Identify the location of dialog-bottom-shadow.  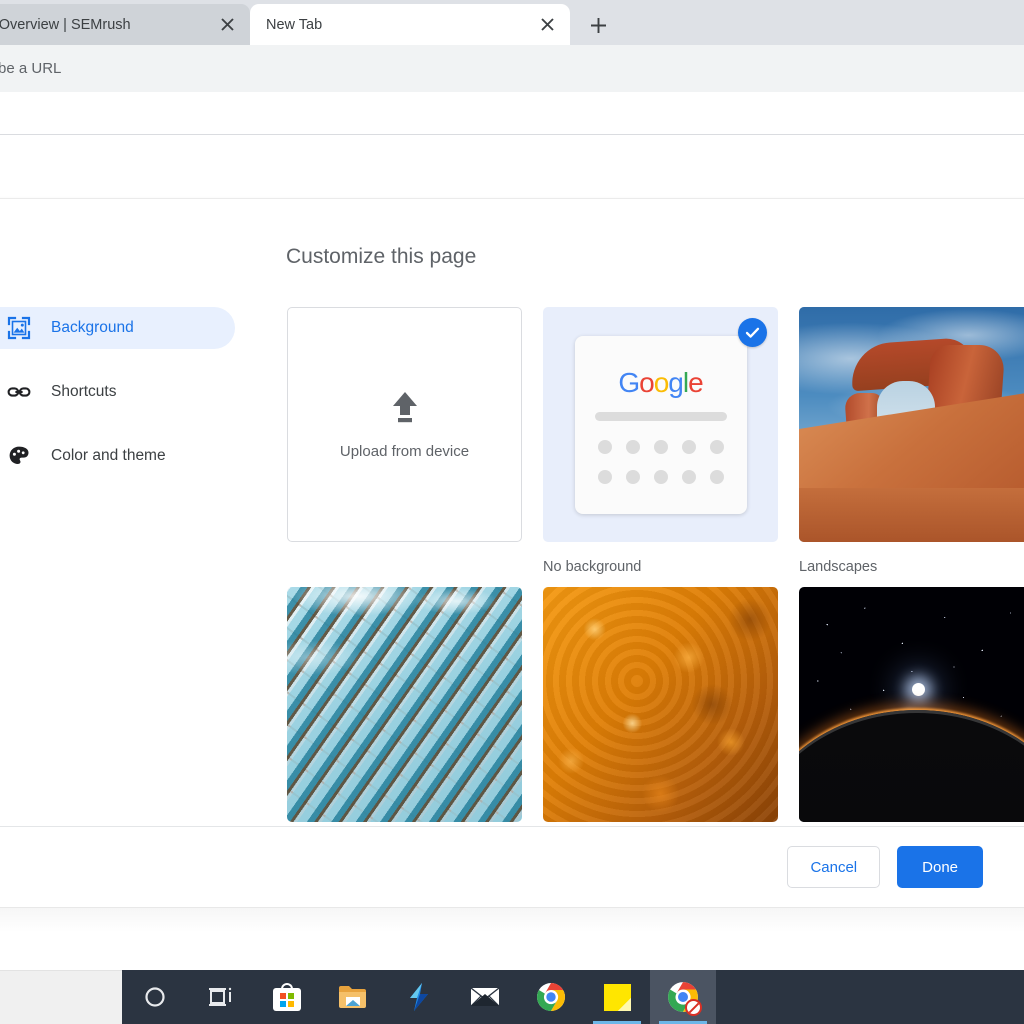
(512, 920).